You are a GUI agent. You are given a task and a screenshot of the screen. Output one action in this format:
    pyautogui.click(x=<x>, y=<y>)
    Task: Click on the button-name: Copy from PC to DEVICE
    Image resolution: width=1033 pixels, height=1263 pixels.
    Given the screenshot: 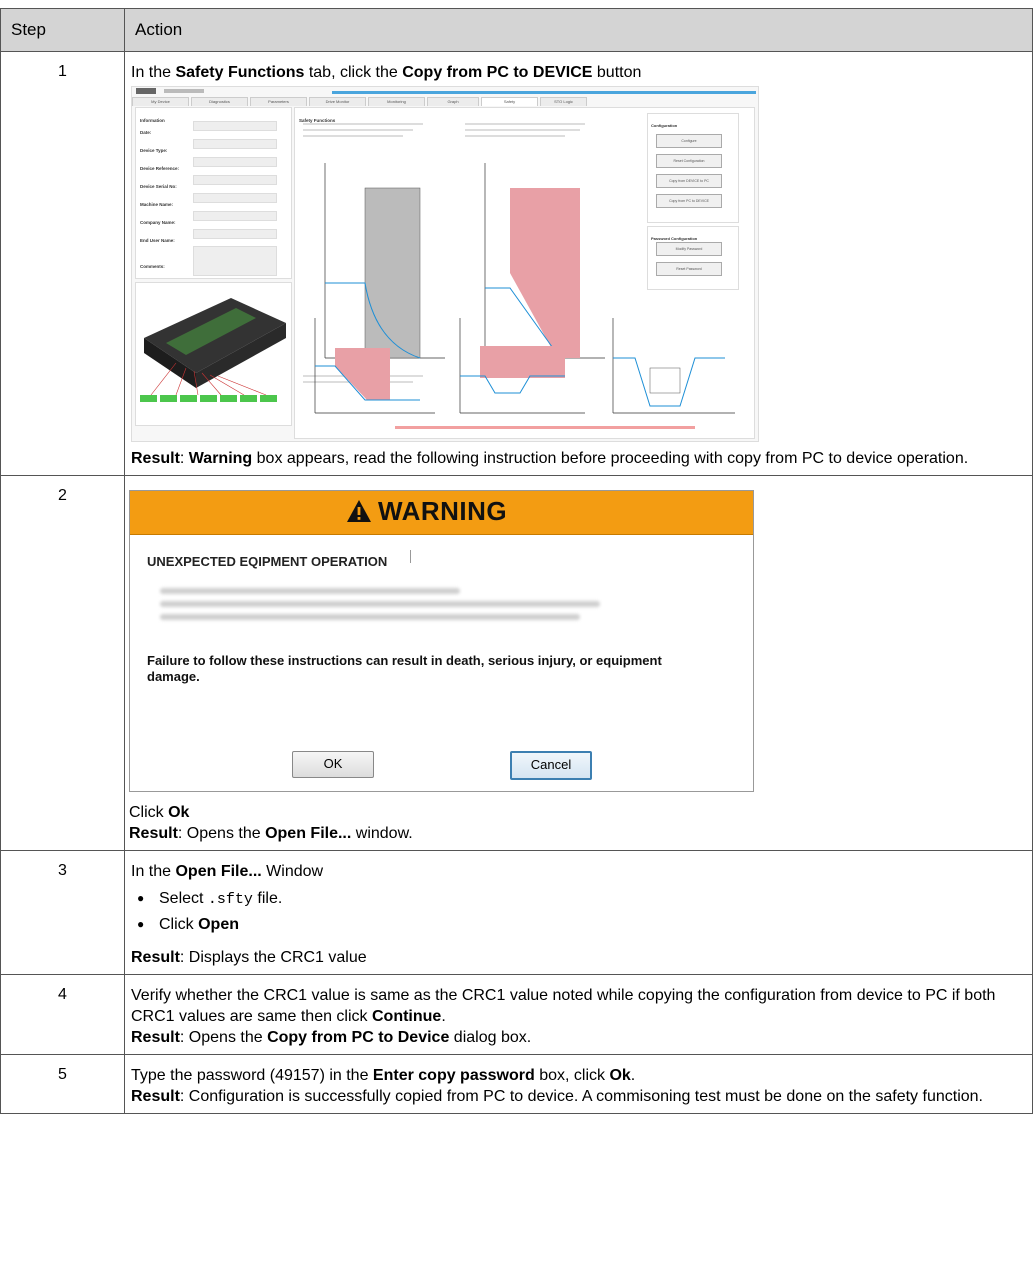 What is the action you would take?
    pyautogui.click(x=497, y=72)
    